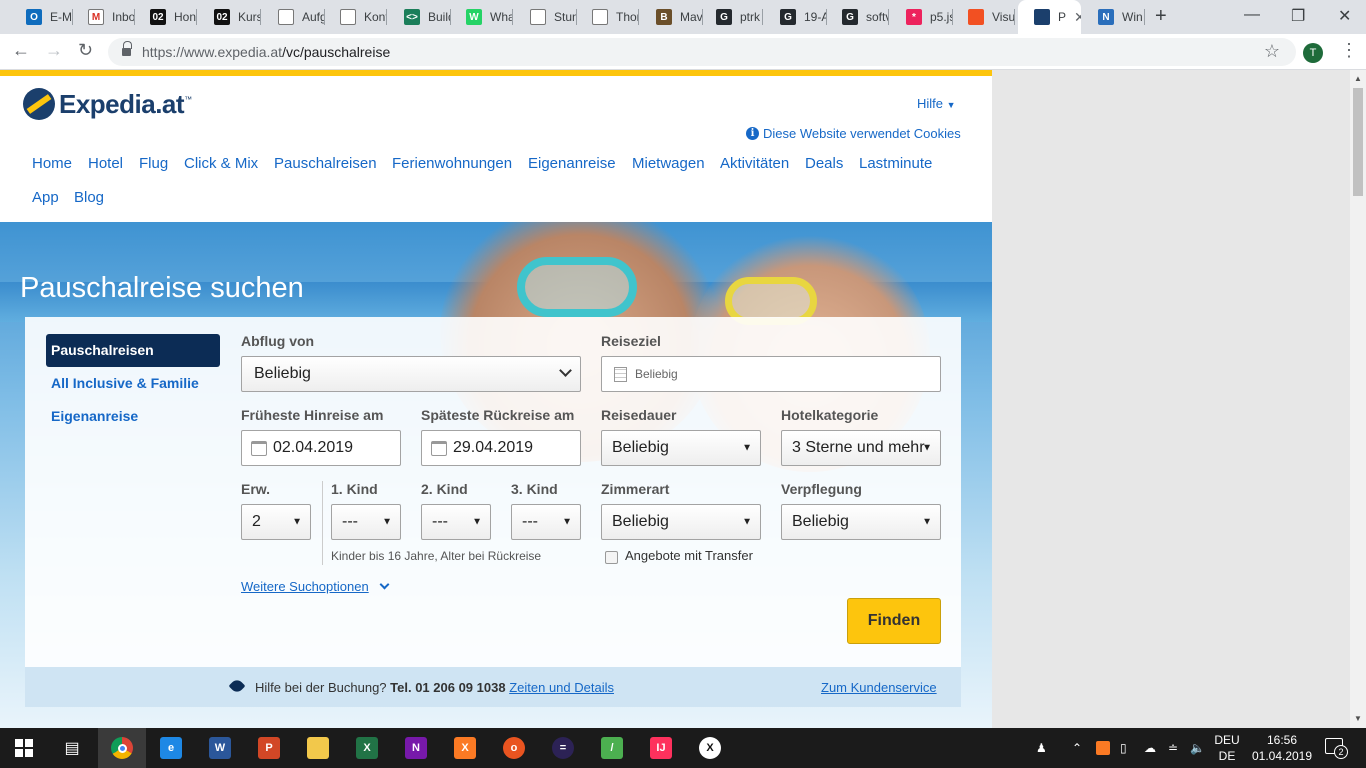 The image size is (1366, 768). I want to click on browser-tab: Gsoftv, so click(857, 17).